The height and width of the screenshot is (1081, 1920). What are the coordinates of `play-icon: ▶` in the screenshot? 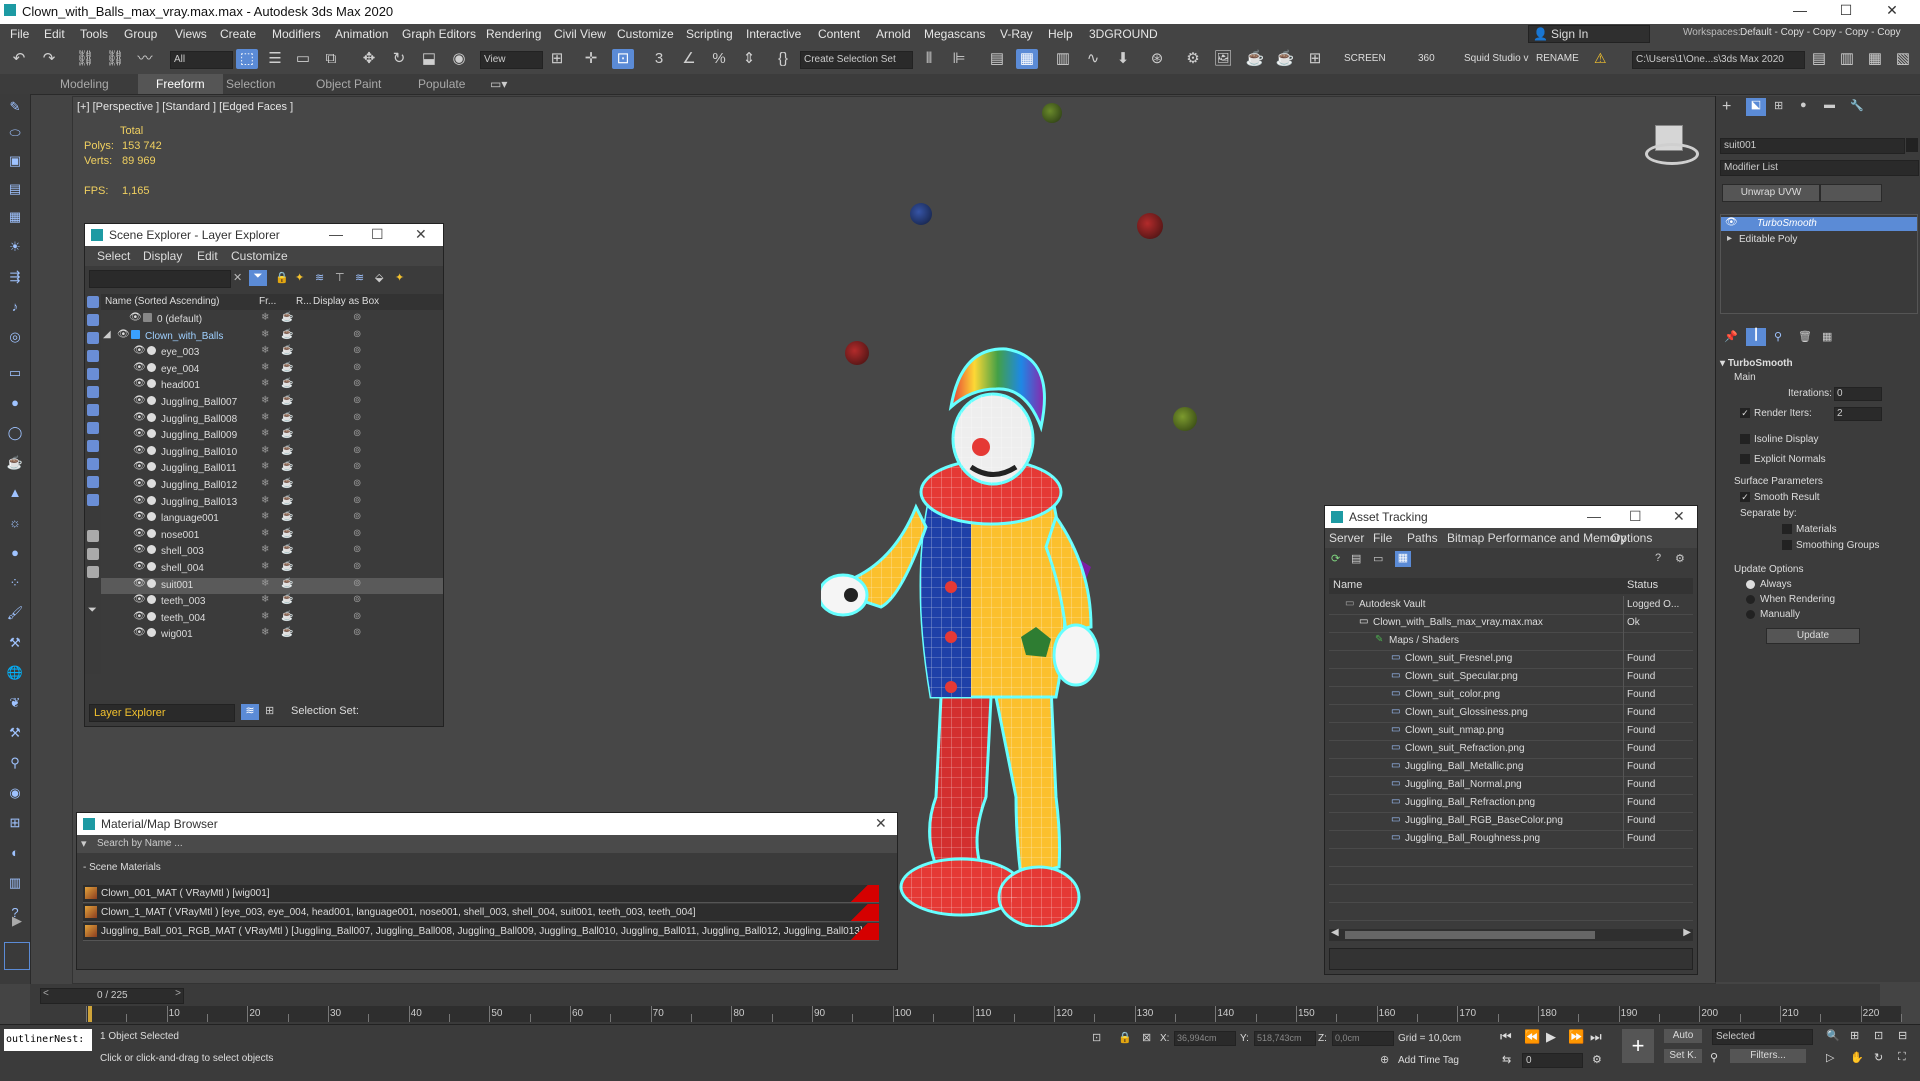 It's located at (1551, 1037).